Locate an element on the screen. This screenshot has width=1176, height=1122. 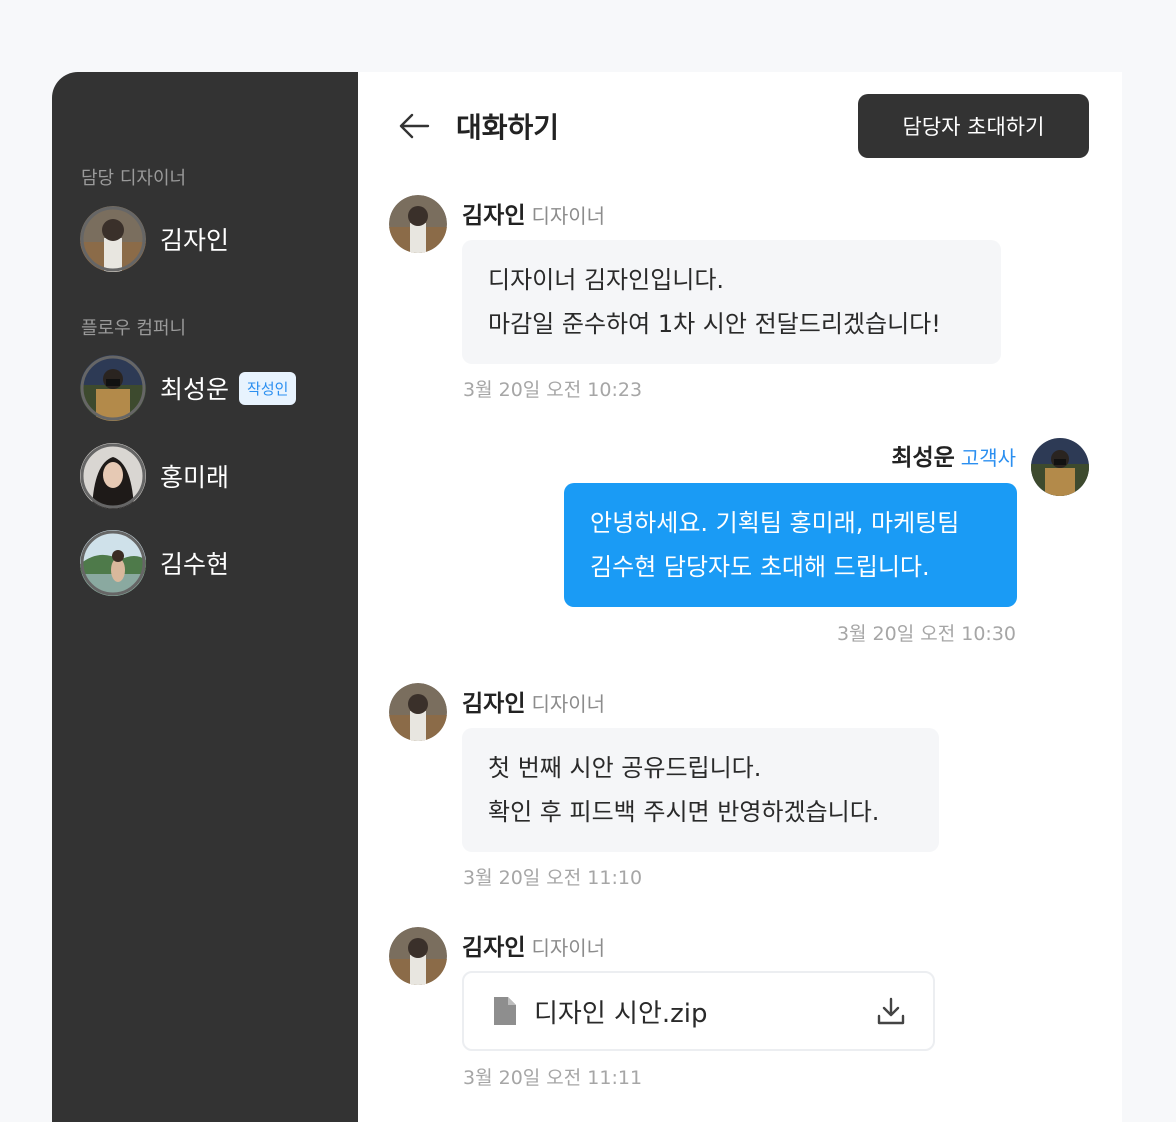
file-name: 디자인 시안.zip is located at coordinates (621, 1013).